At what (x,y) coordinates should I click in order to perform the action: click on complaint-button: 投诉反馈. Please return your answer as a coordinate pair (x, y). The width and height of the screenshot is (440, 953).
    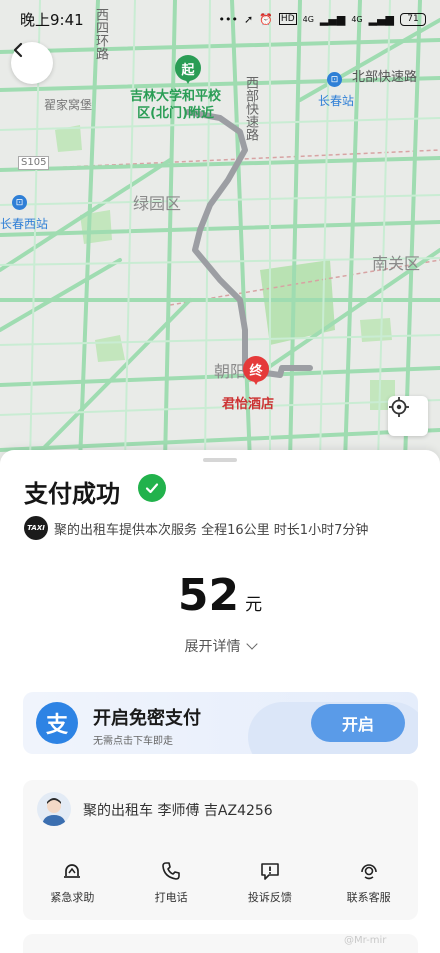
    Looking at the image, I should click on (270, 882).